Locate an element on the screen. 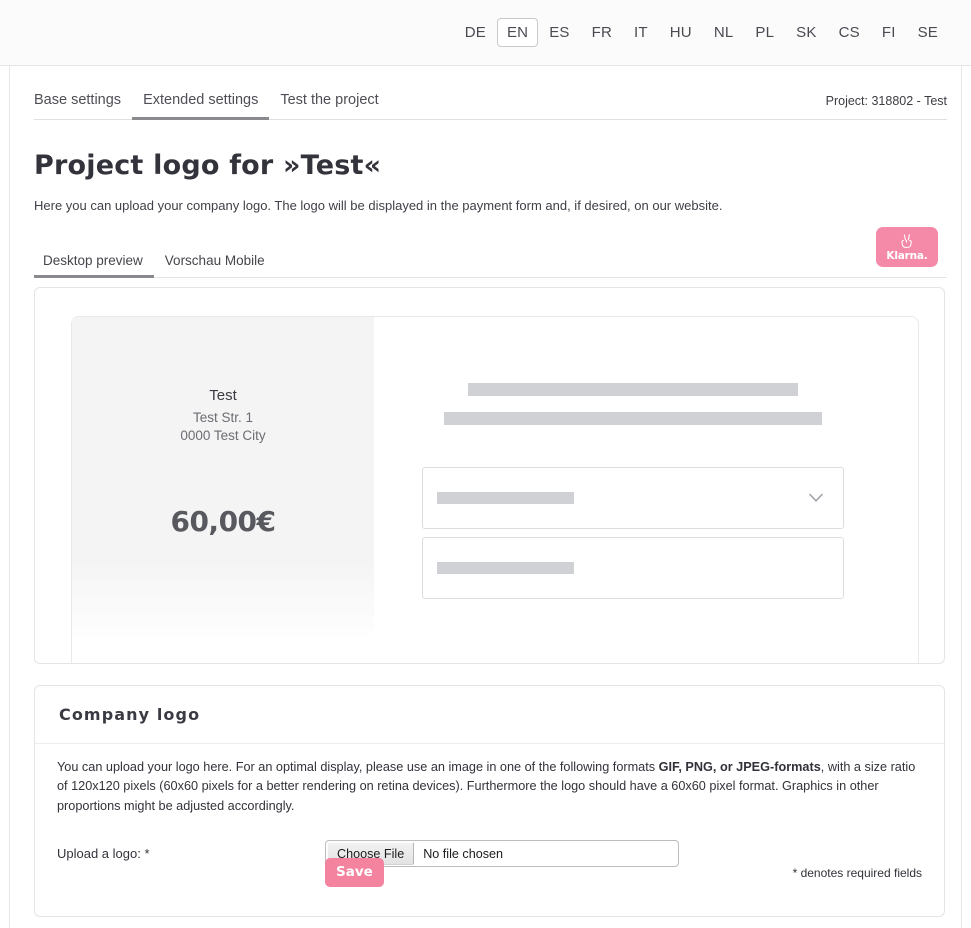  chevron-down-icon is located at coordinates (816, 498).